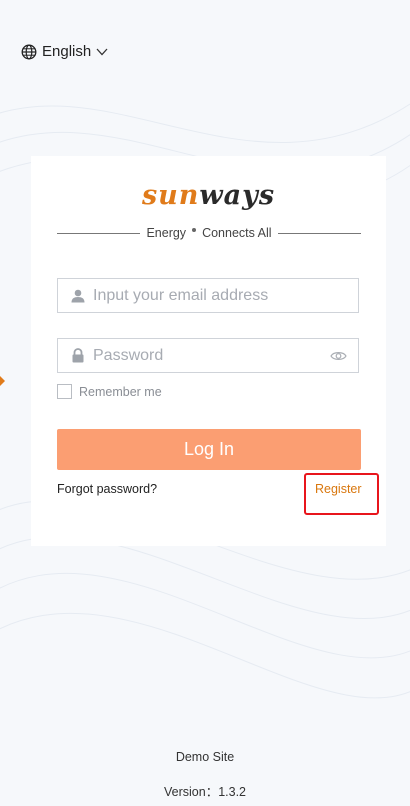 This screenshot has height=806, width=410. What do you see at coordinates (341, 494) in the screenshot?
I see `register-highlight-box` at bounding box center [341, 494].